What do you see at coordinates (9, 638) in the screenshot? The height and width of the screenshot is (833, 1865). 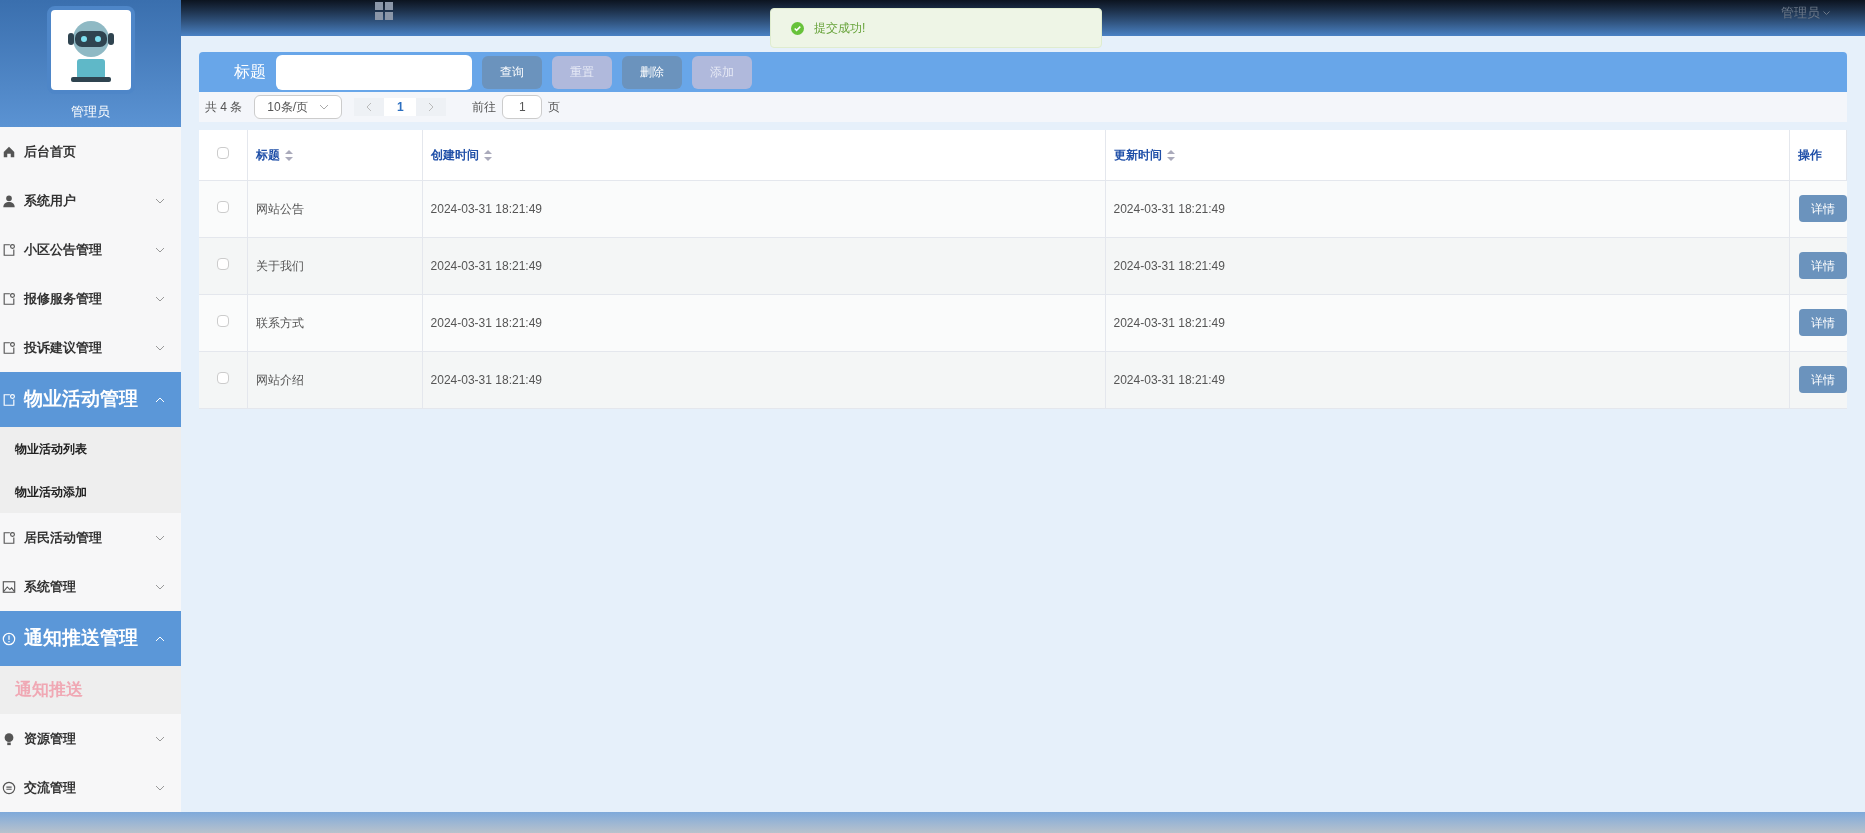 I see `alert-icon` at bounding box center [9, 638].